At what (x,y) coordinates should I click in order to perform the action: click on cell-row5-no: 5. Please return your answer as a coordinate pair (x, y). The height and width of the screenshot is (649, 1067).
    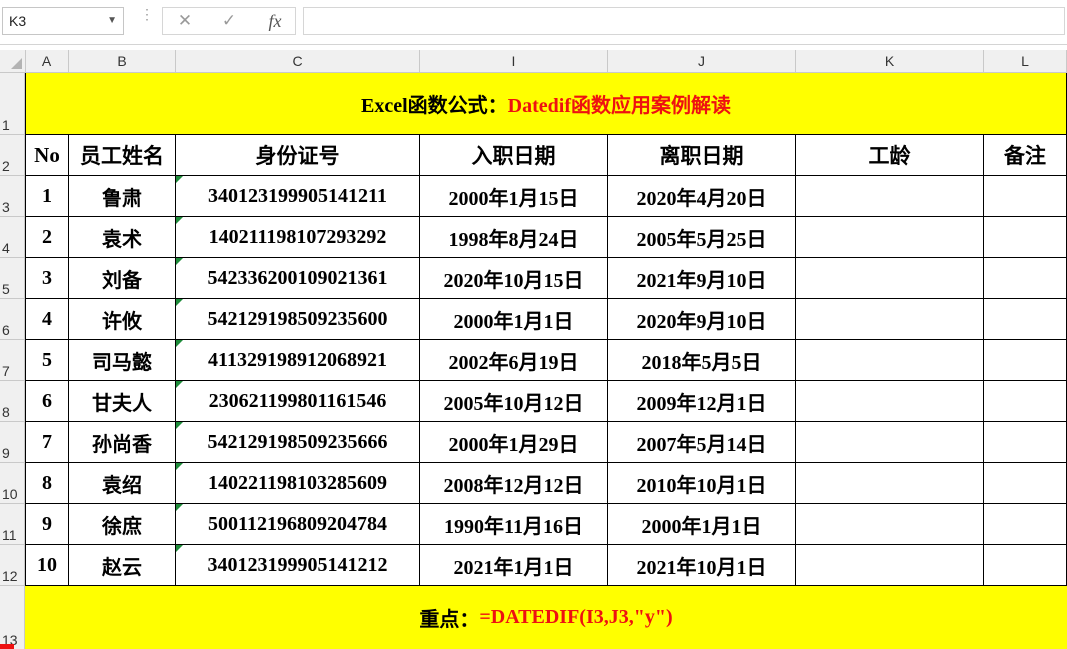
    Looking at the image, I should click on (47, 360).